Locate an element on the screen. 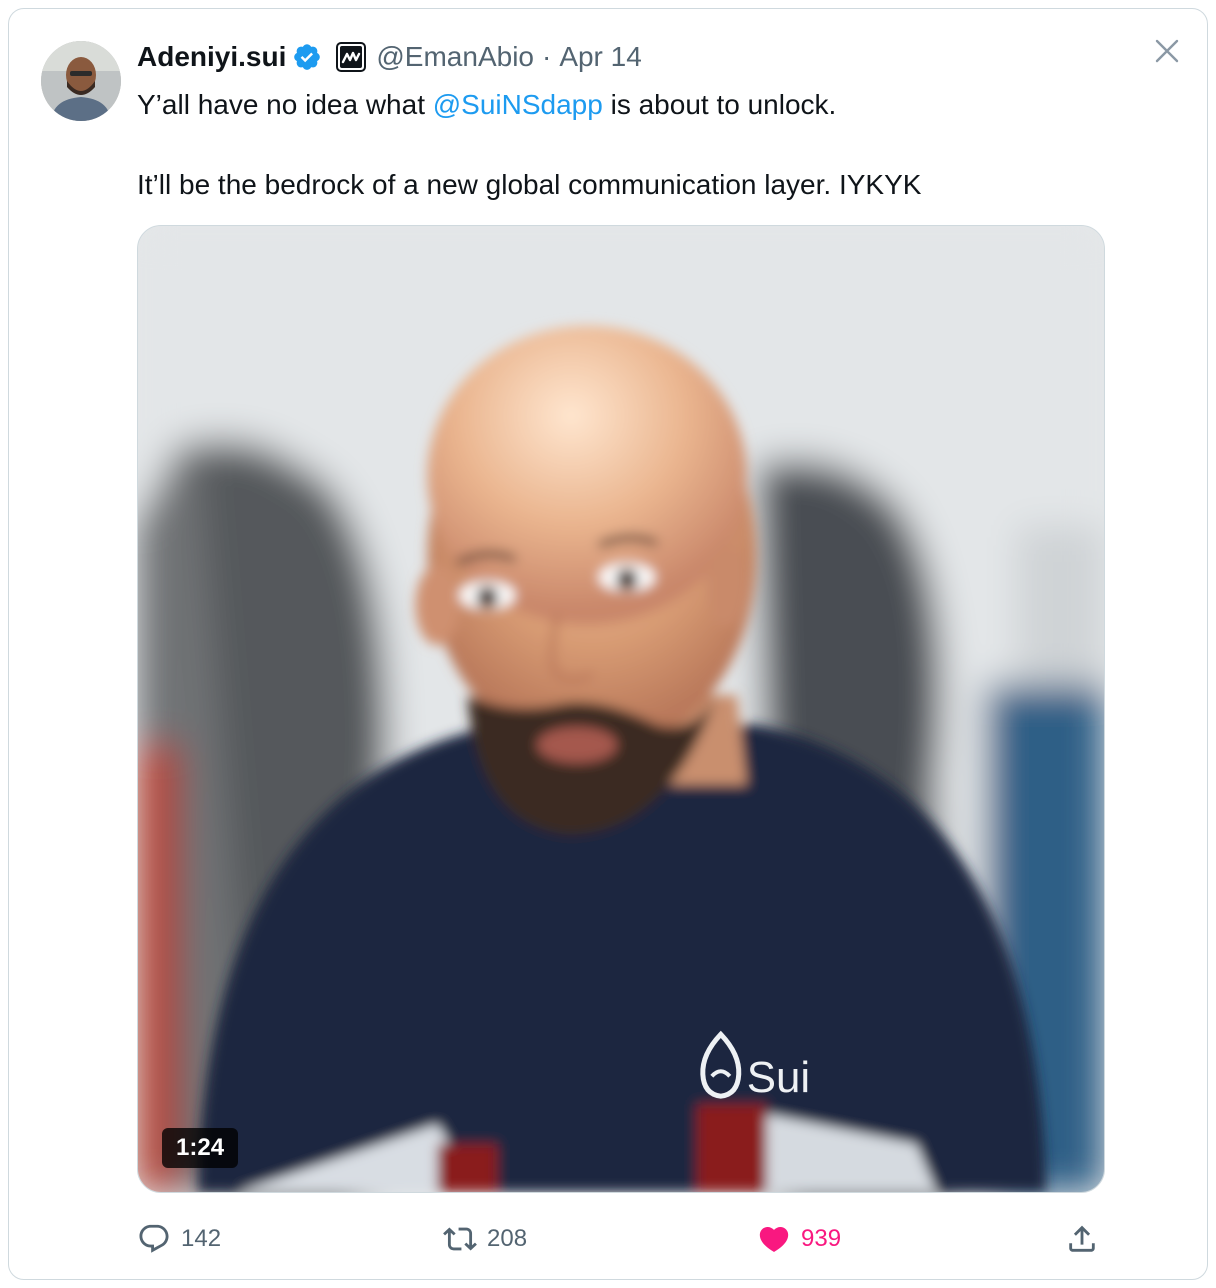  share-button is located at coordinates (1082, 1239).